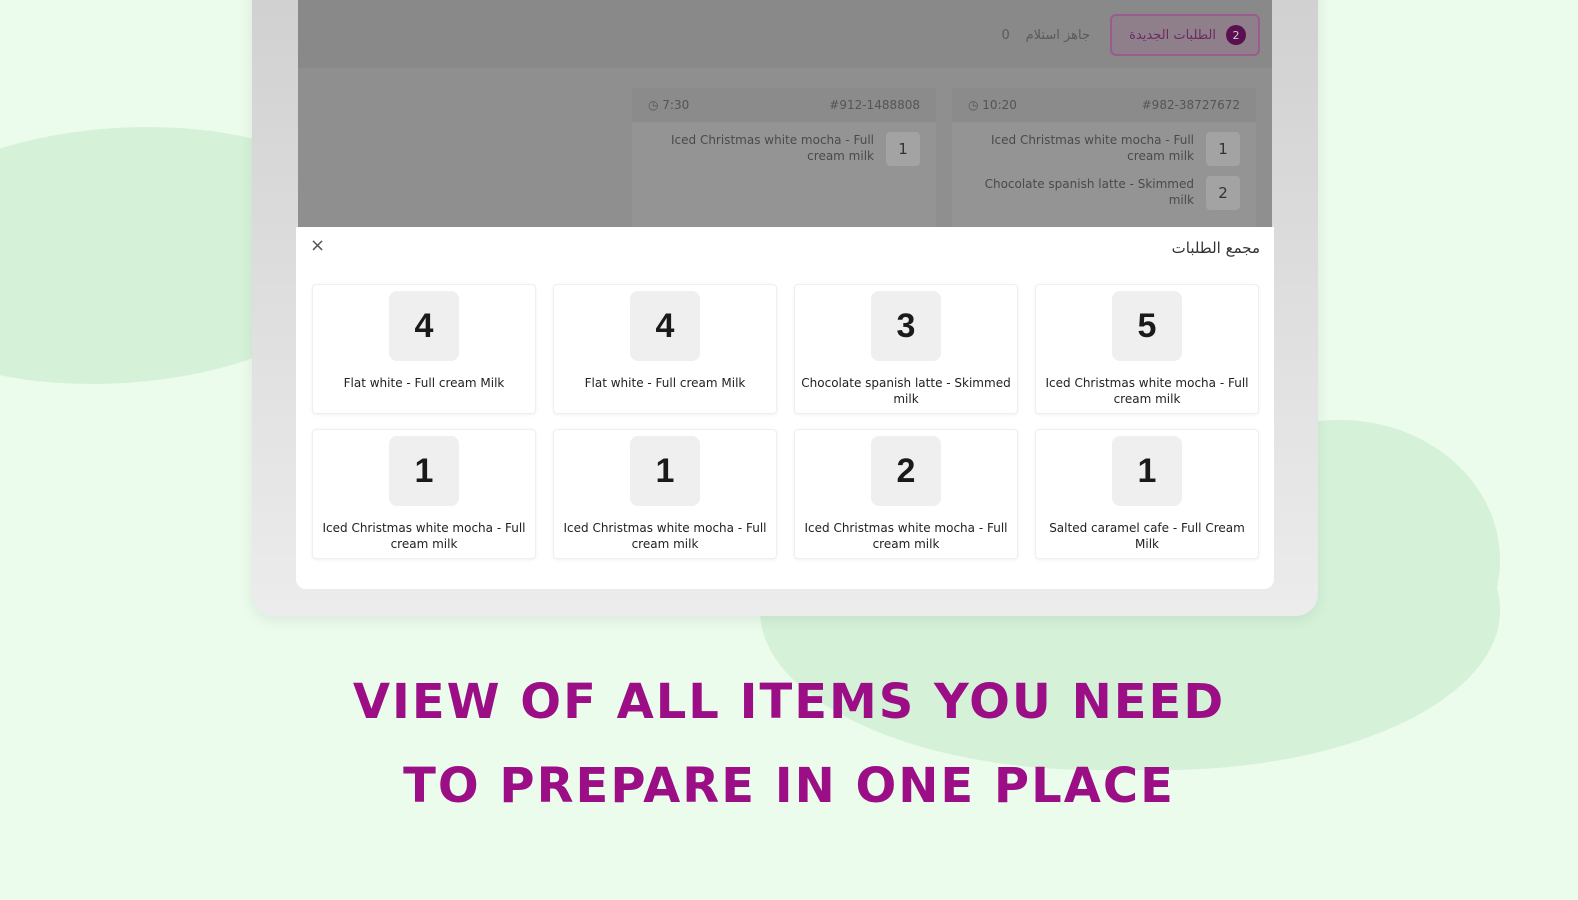  I want to click on order-time: ◷ 7:30, so click(669, 105).